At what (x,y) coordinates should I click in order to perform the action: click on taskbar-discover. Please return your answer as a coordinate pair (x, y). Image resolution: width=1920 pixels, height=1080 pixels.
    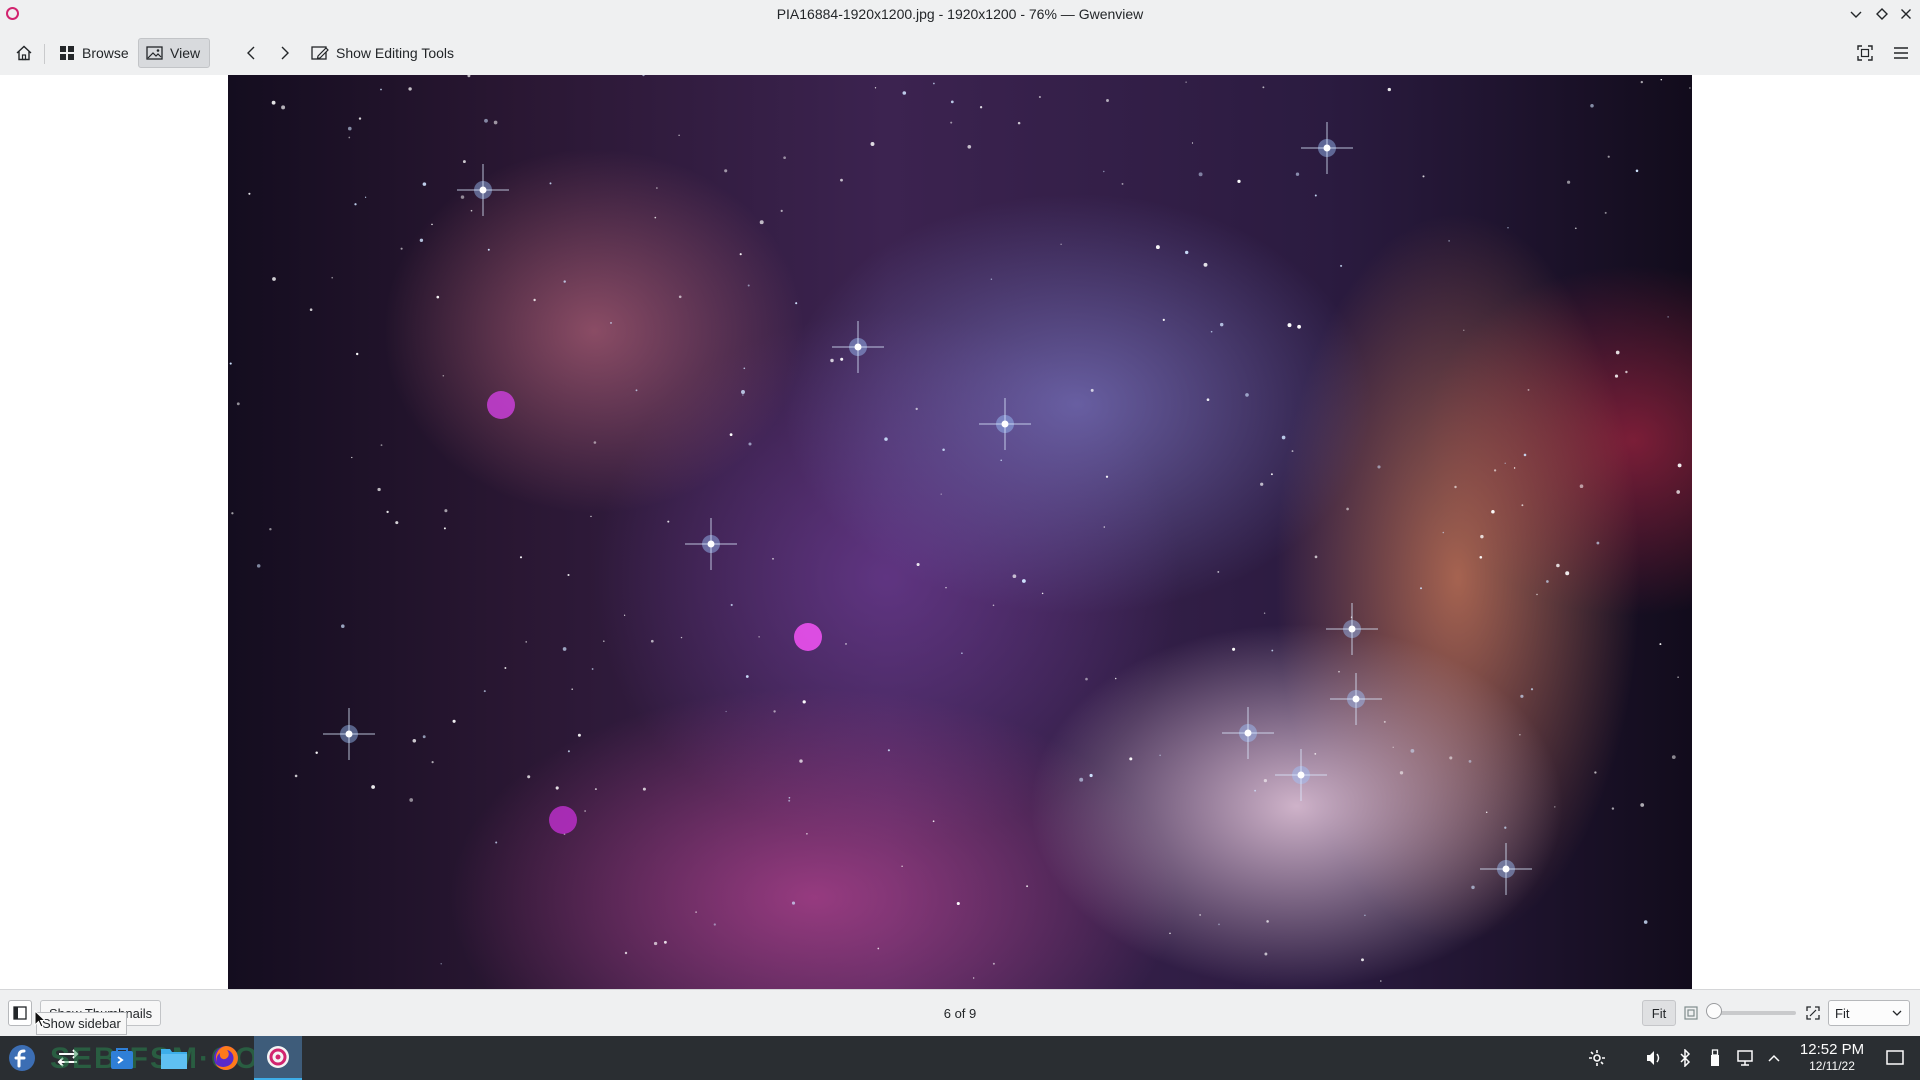
    Looking at the image, I should click on (122, 1058).